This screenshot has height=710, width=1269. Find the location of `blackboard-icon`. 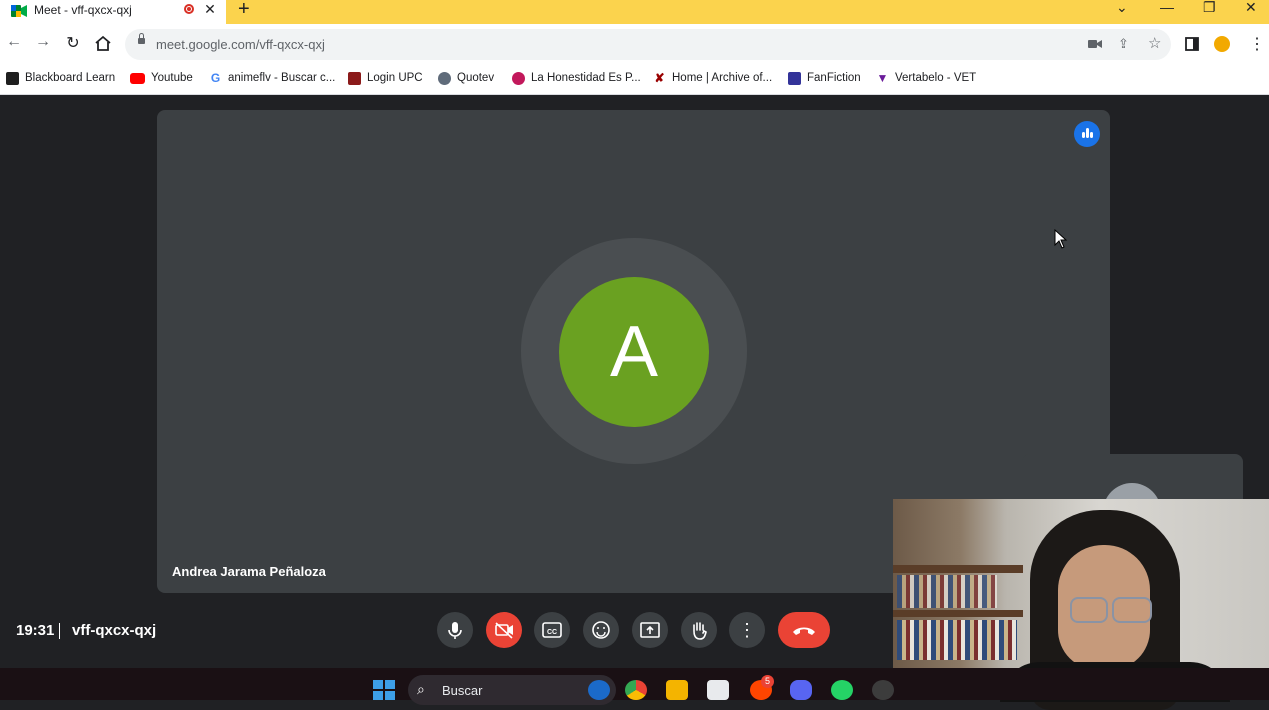

blackboard-icon is located at coordinates (12, 78).